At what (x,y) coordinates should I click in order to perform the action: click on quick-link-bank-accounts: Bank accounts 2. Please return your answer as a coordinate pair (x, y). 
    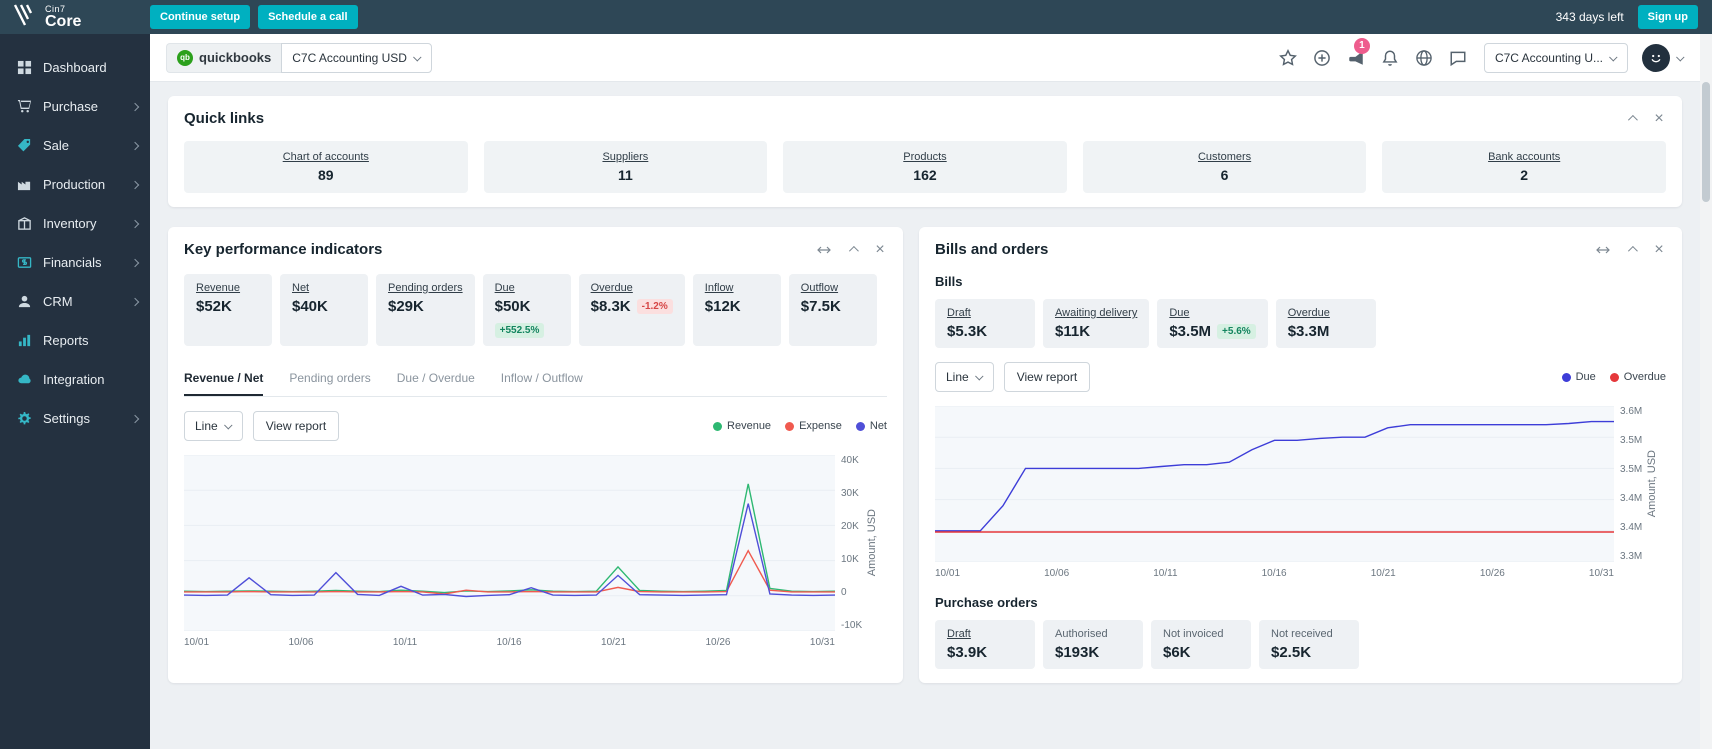
    Looking at the image, I should click on (1524, 167).